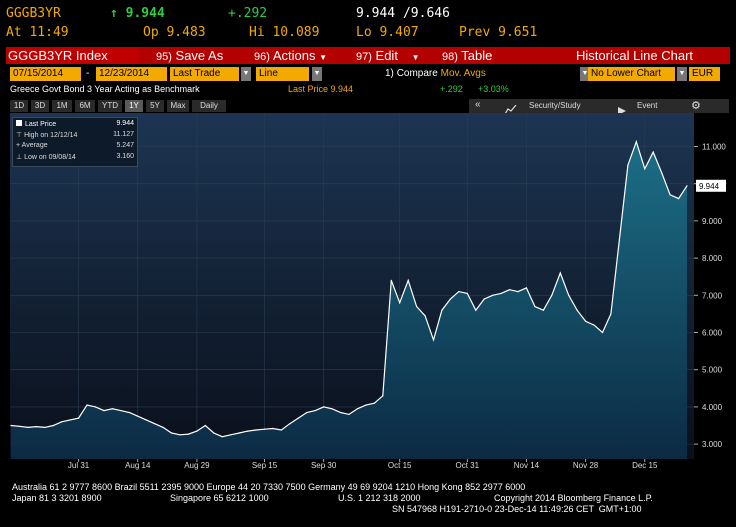  Describe the element at coordinates (294, 55) in the screenshot. I see `actions-label: Actions` at that location.